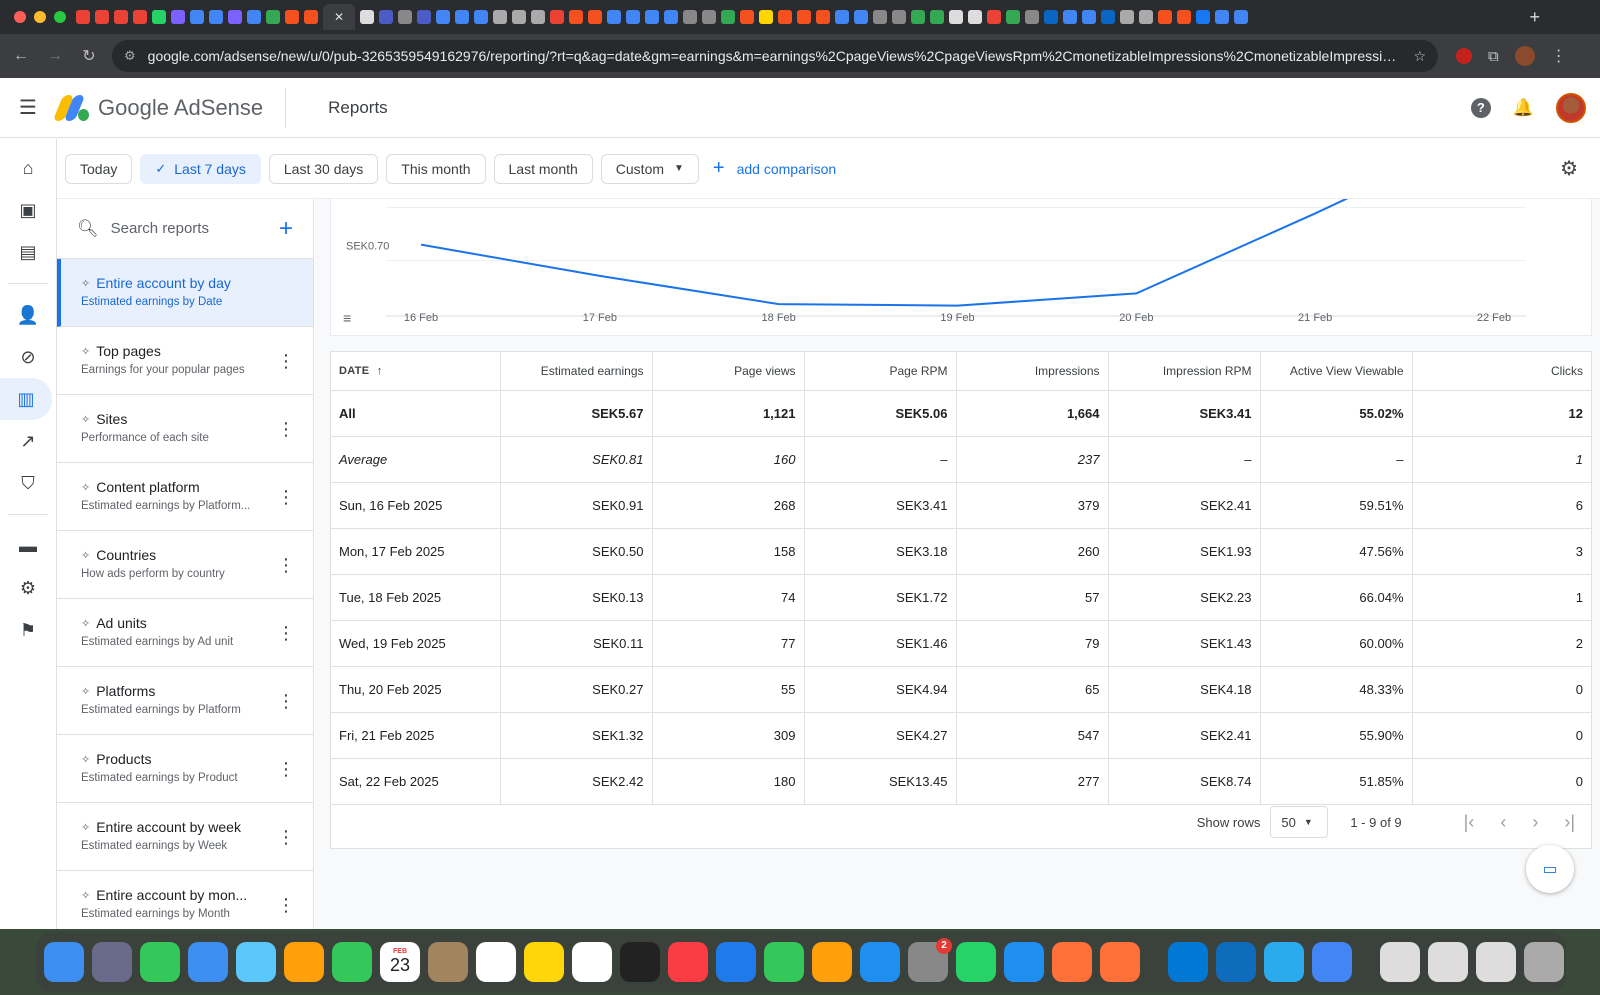 The width and height of the screenshot is (1600, 995). I want to click on chip-last-30-days: Last 30 days, so click(323, 168).